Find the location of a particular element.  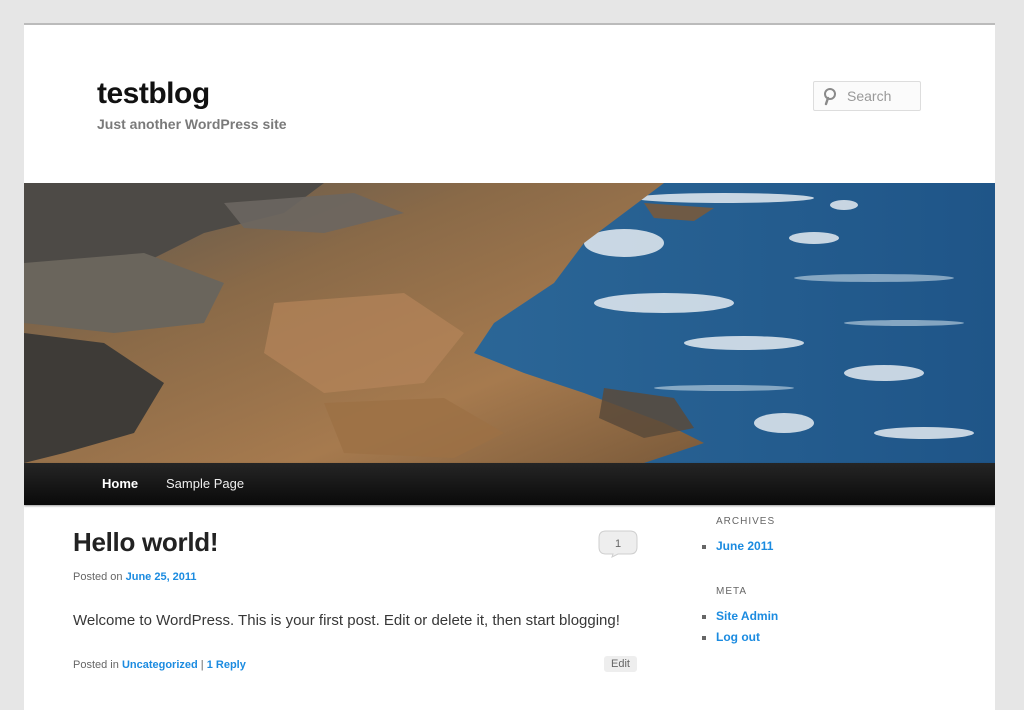

post-date-link: June 25, 2011 is located at coordinates (161, 577).